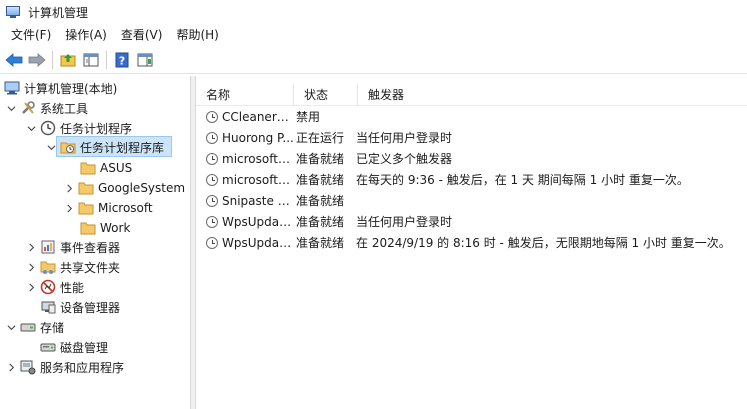 This screenshot has height=409, width=747. I want to click on tree-item-performance: 性能, so click(55, 287).